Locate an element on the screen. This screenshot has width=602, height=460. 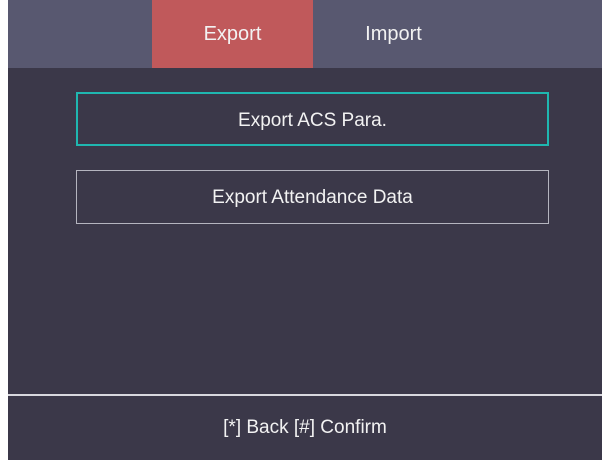
tab-bar: Export Import is located at coordinates (305, 34).